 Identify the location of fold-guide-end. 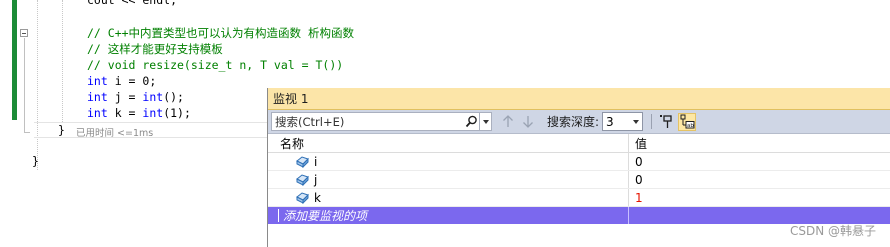
(27, 132).